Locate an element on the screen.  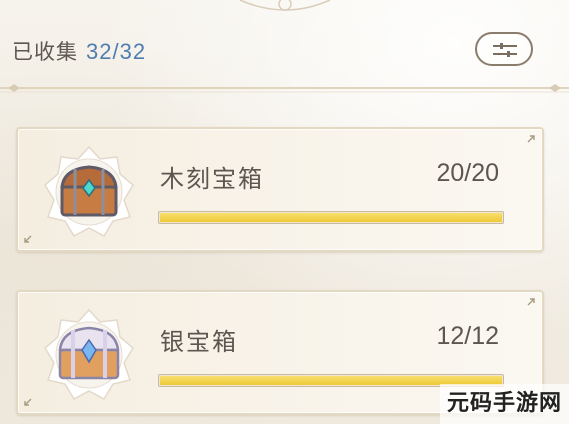
chest-progress-bar is located at coordinates (332, 217).